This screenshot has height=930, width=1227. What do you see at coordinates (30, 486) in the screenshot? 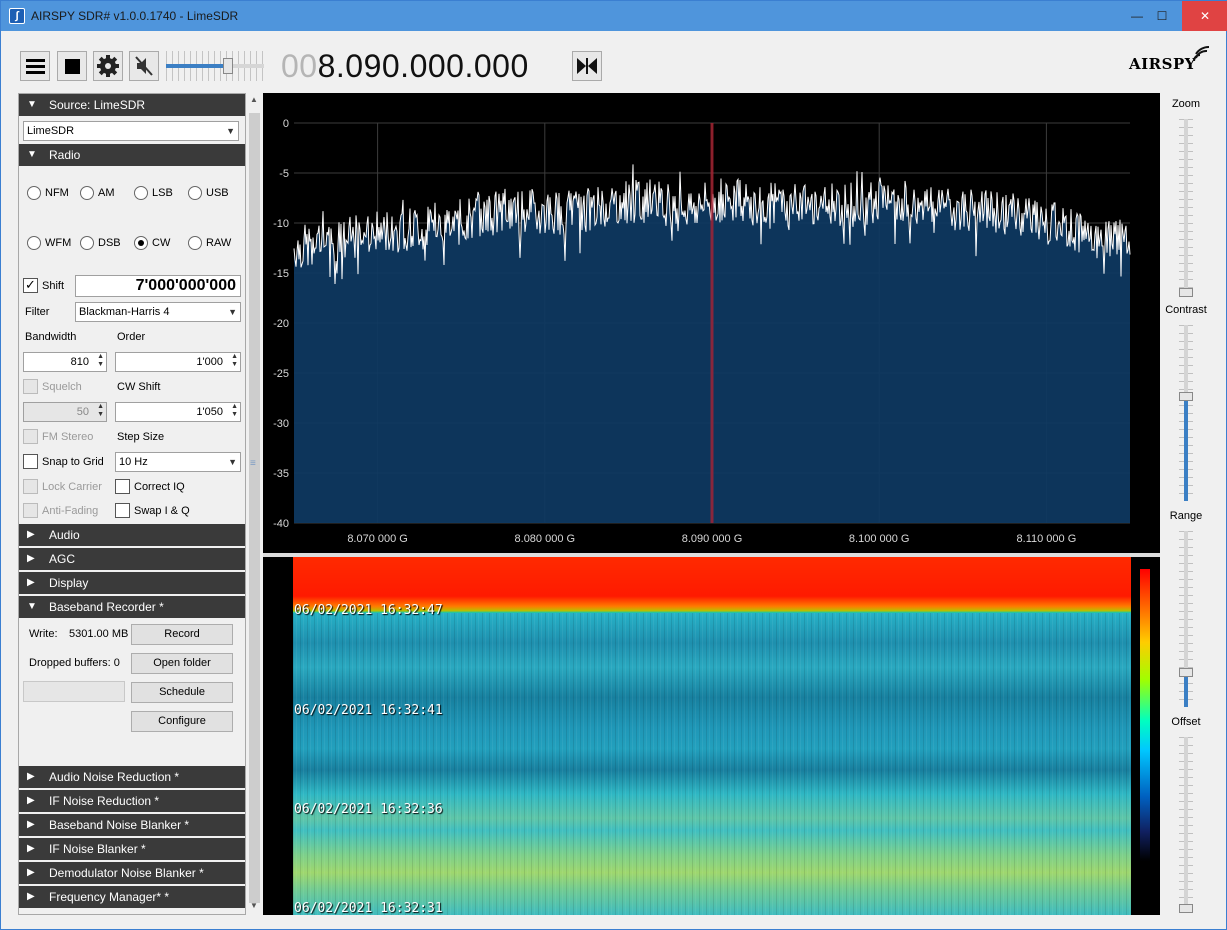
I see `lock-carrier-checkbox` at bounding box center [30, 486].